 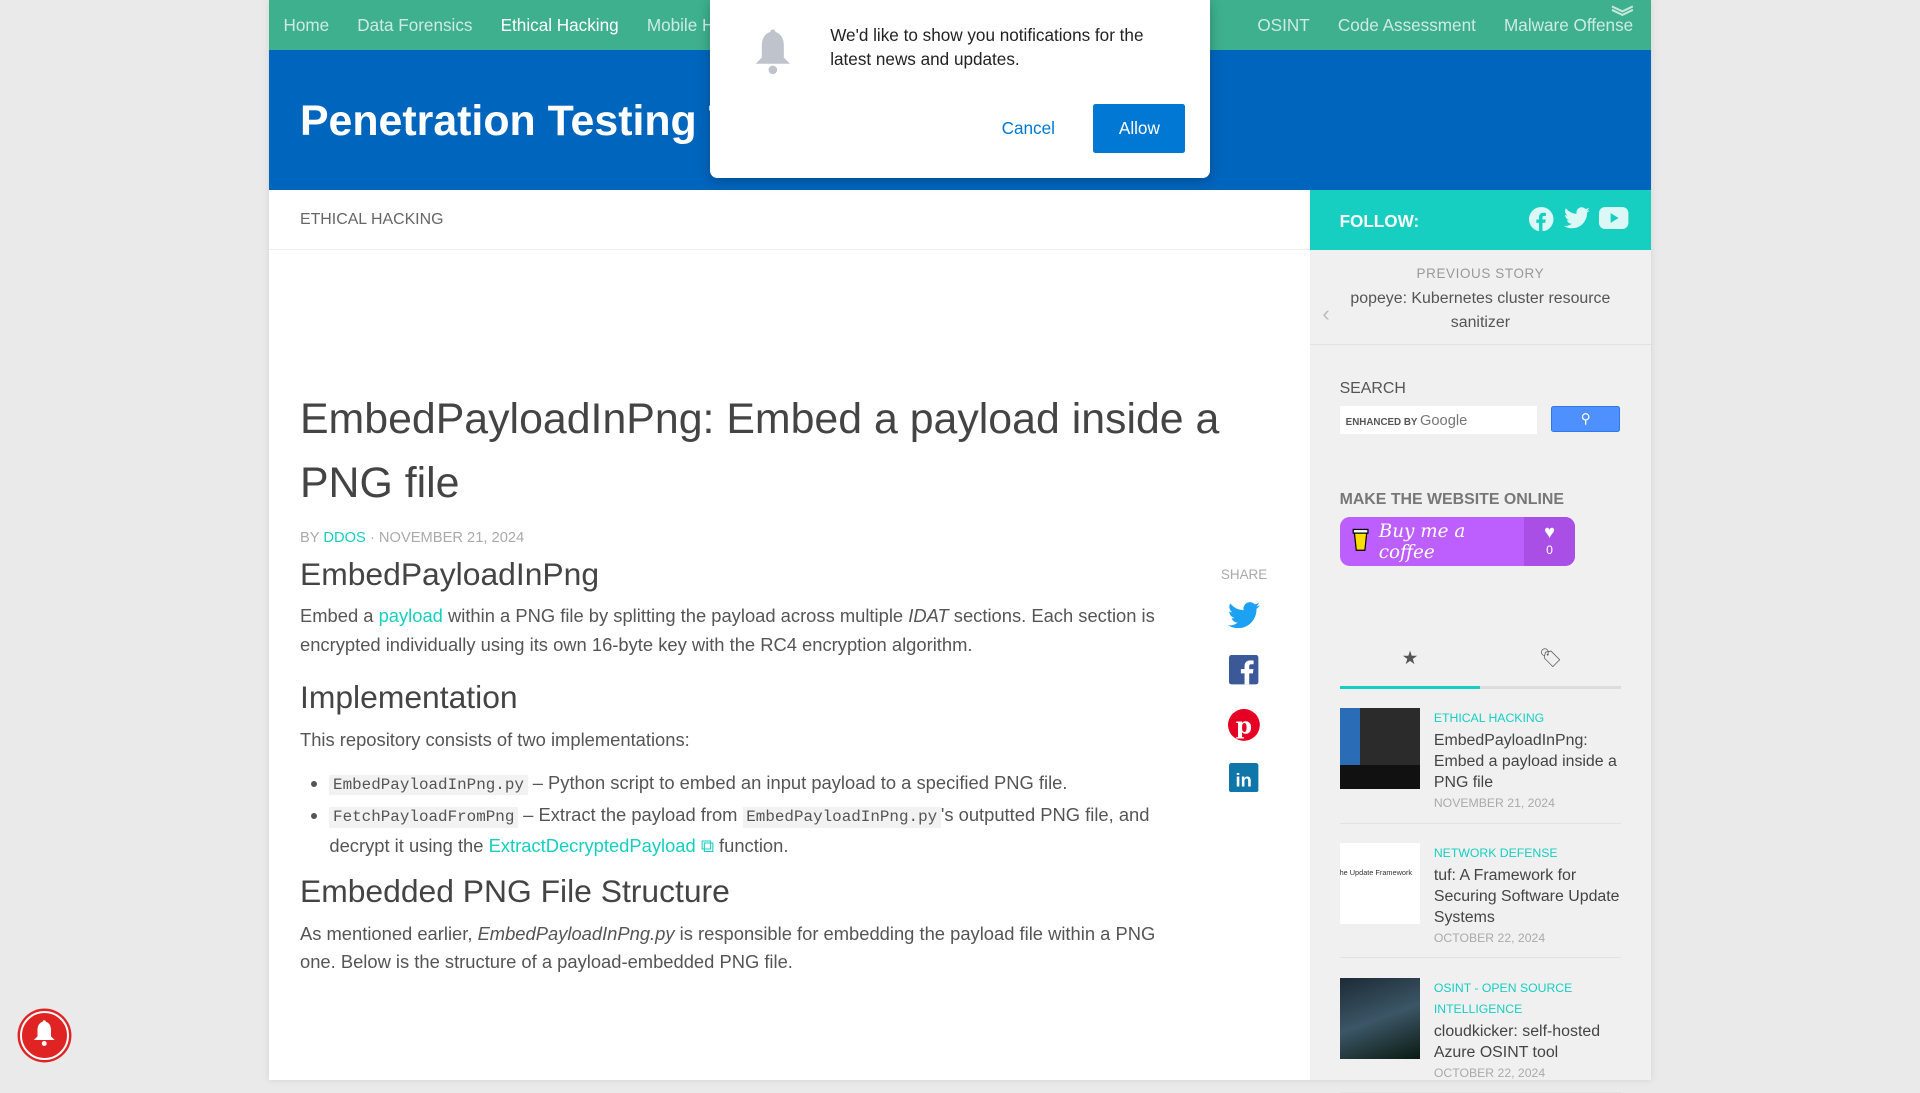 What do you see at coordinates (1551, 657) in the screenshot?
I see `tags-icon: 🏷` at bounding box center [1551, 657].